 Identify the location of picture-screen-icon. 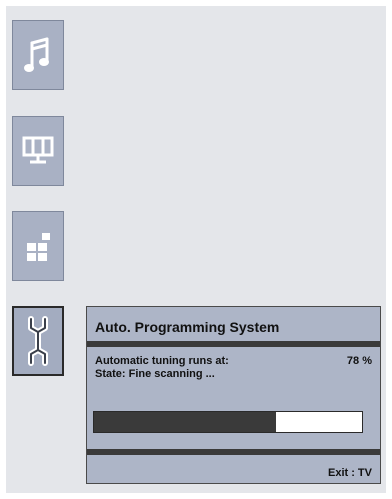
(38, 150).